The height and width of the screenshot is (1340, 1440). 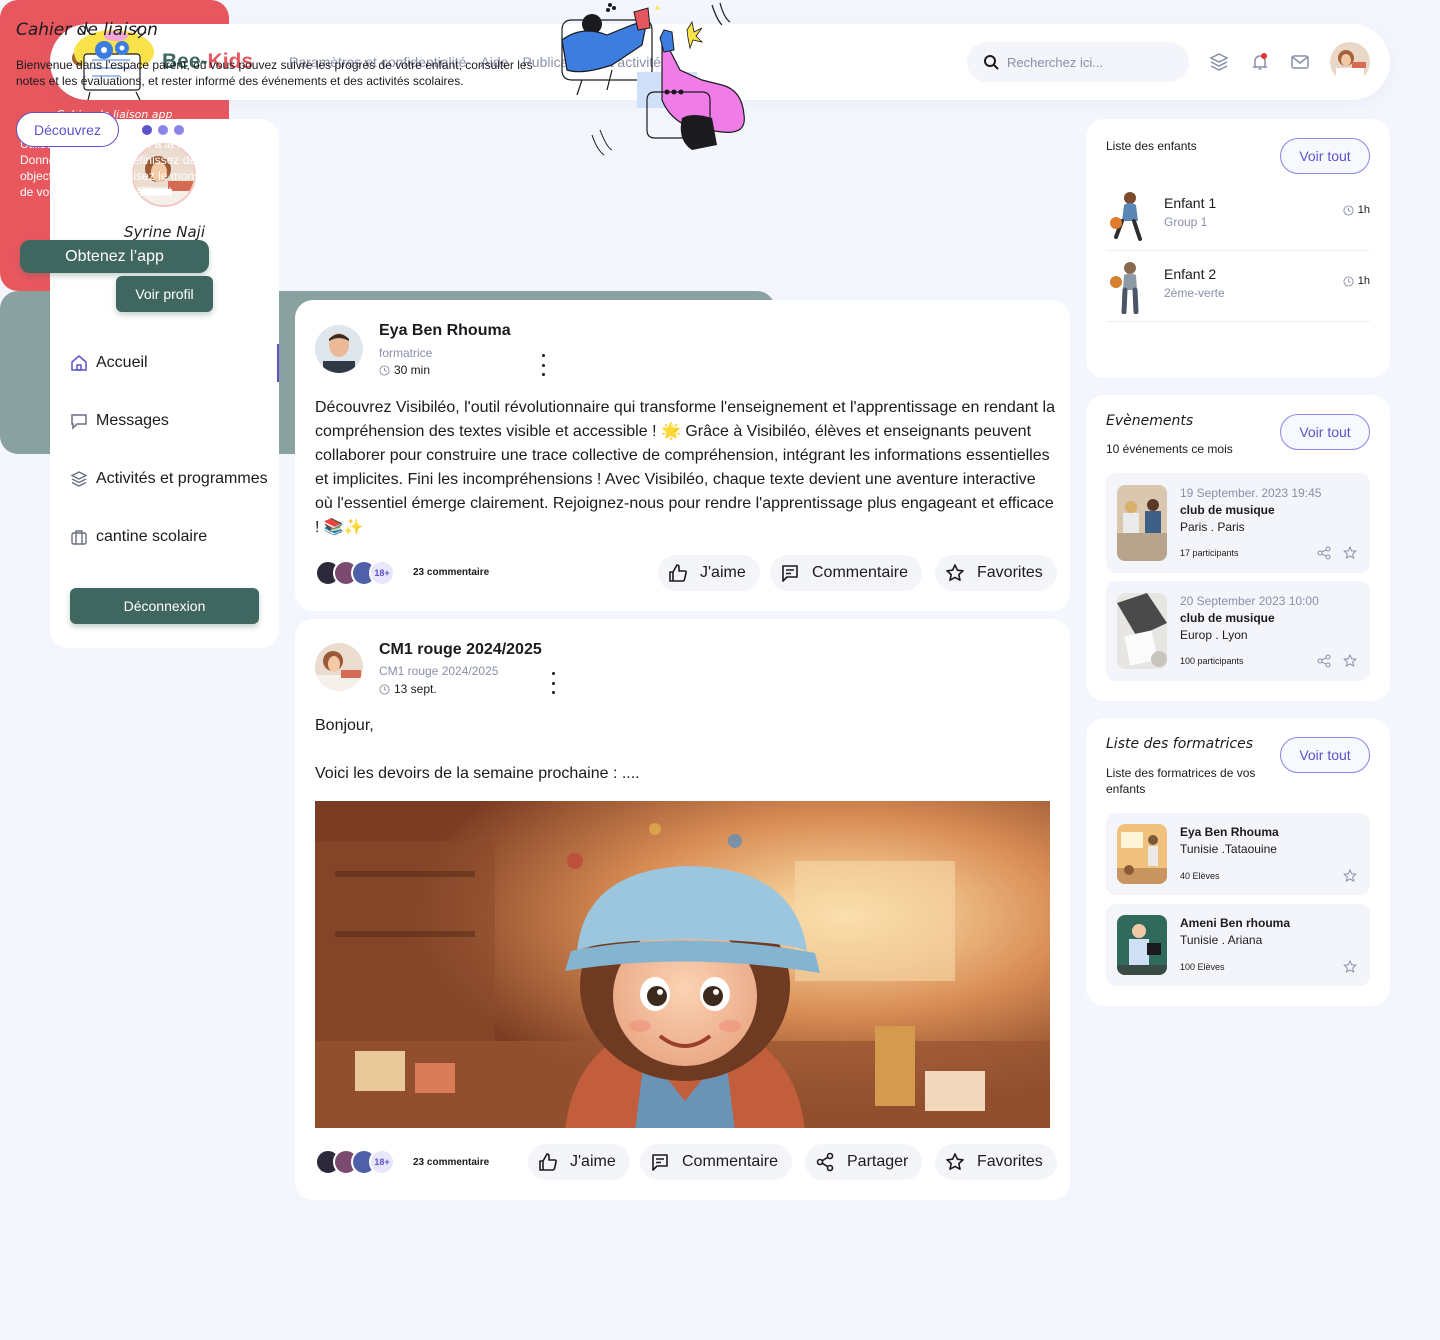 What do you see at coordinates (1151, 146) in the screenshot?
I see `children-title: Liste des enfants` at bounding box center [1151, 146].